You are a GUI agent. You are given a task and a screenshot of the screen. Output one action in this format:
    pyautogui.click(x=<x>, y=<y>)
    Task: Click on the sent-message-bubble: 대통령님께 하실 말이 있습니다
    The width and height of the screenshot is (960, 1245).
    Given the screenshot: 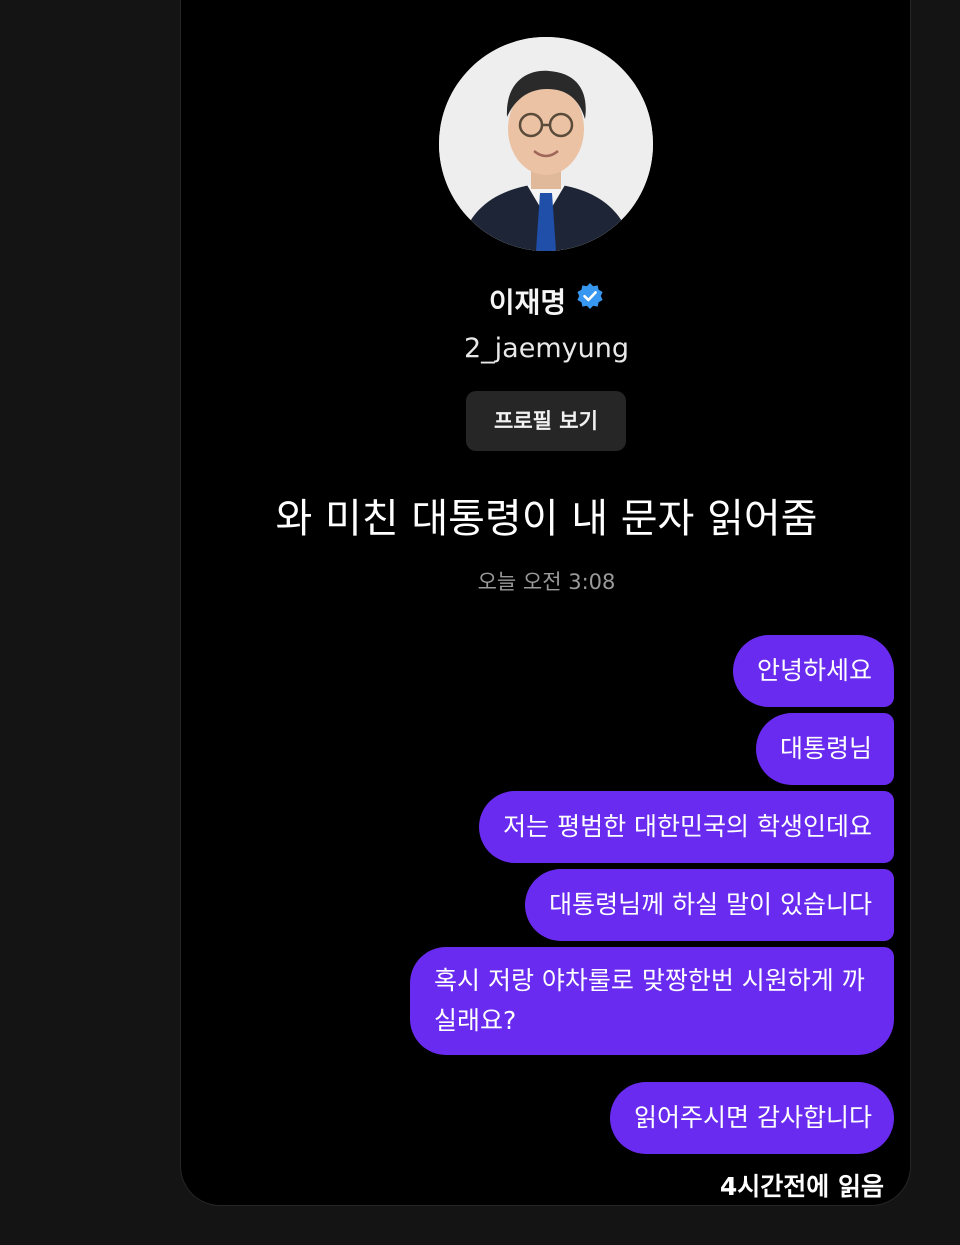 What is the action you would take?
    pyautogui.click(x=709, y=905)
    